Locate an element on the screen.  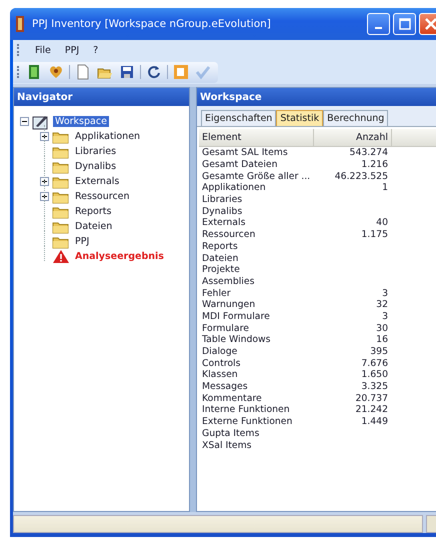
table-cell-text: Reports is located at coordinates (220, 246).